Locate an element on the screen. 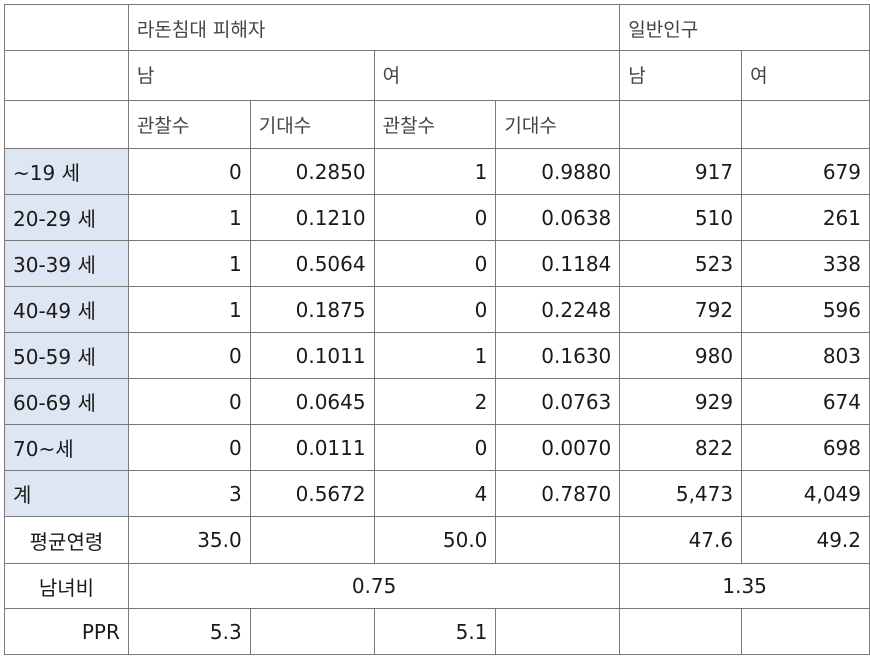 The image size is (870, 661). header-male-expected: 기대수 is located at coordinates (312, 124).